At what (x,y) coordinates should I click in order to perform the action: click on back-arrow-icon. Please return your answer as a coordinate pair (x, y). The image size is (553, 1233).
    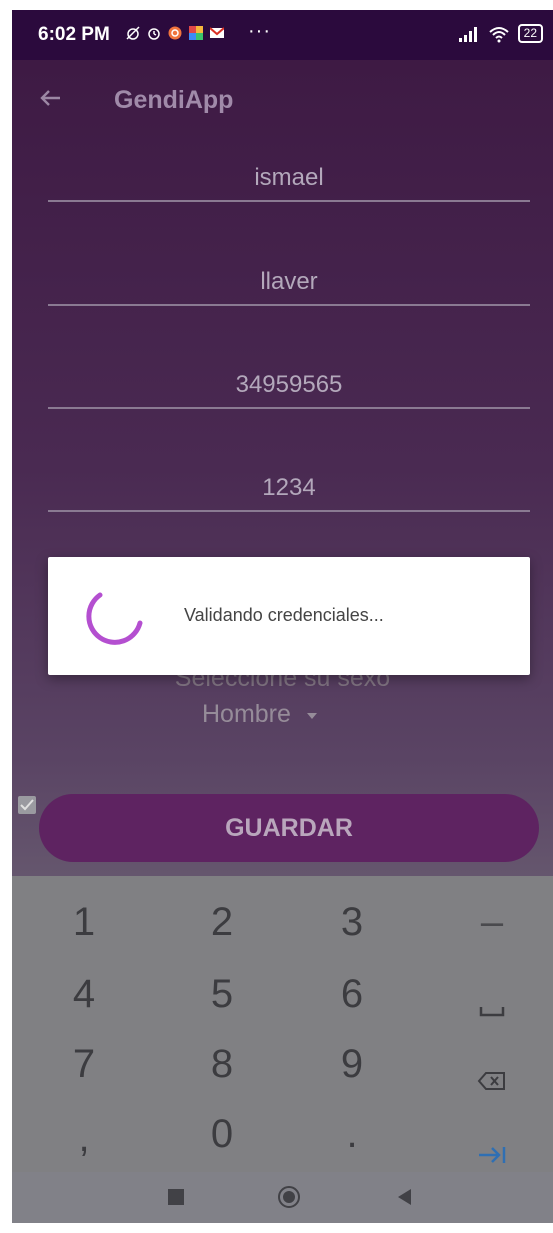
    Looking at the image, I should click on (50, 98).